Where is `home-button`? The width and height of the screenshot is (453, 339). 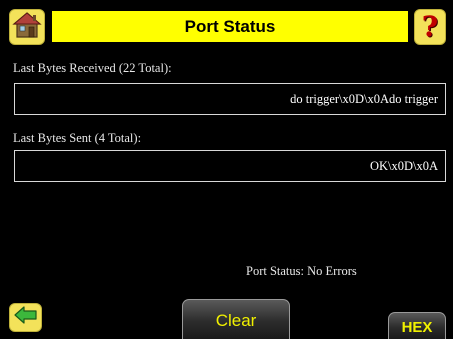 home-button is located at coordinates (27, 27).